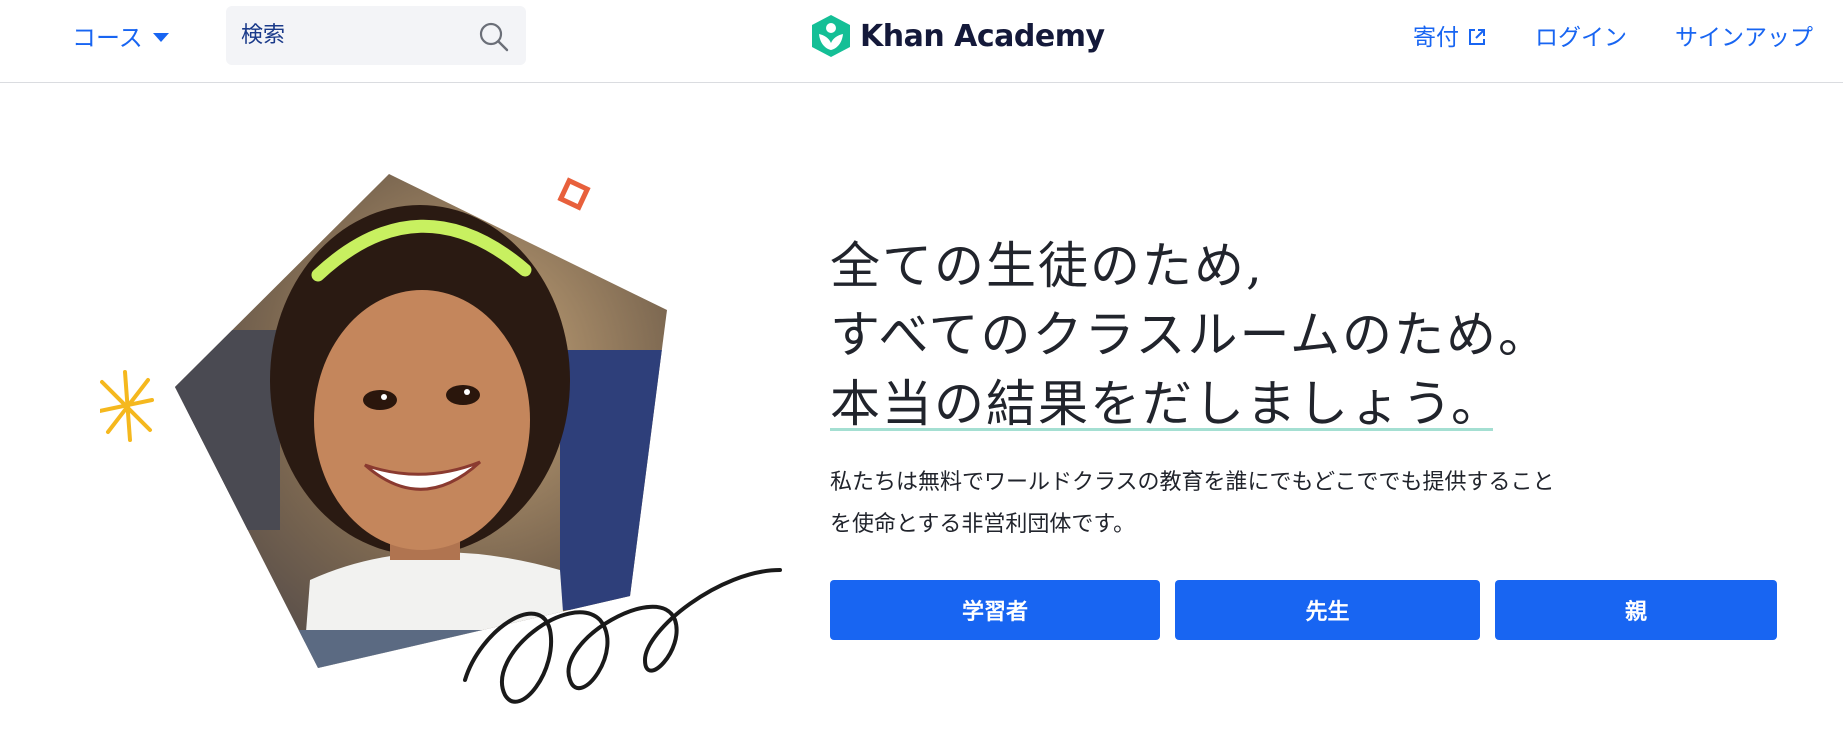 This screenshot has height=744, width=1843. I want to click on headline-line-2: すべてのクラスルームのため。, so click(1190, 335).